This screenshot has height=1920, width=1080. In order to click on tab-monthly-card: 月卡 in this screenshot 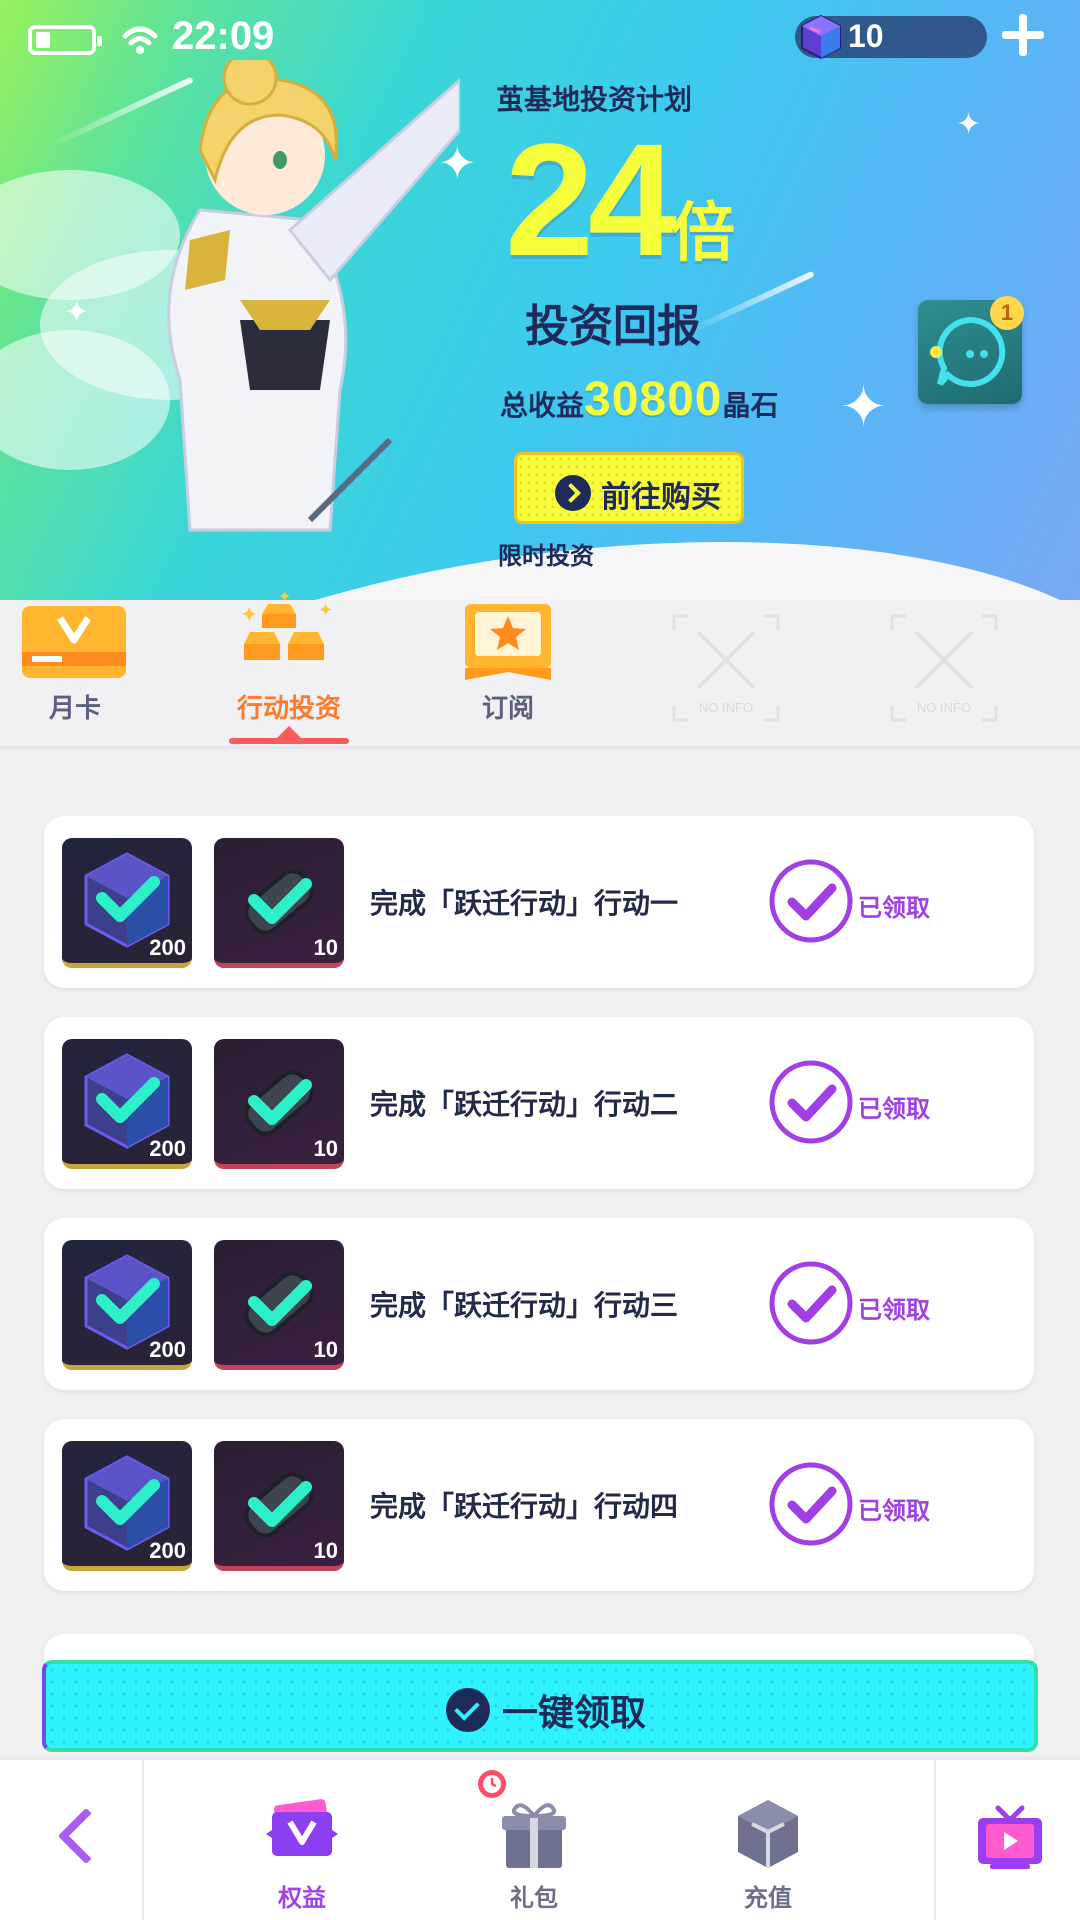, I will do `click(75, 666)`.